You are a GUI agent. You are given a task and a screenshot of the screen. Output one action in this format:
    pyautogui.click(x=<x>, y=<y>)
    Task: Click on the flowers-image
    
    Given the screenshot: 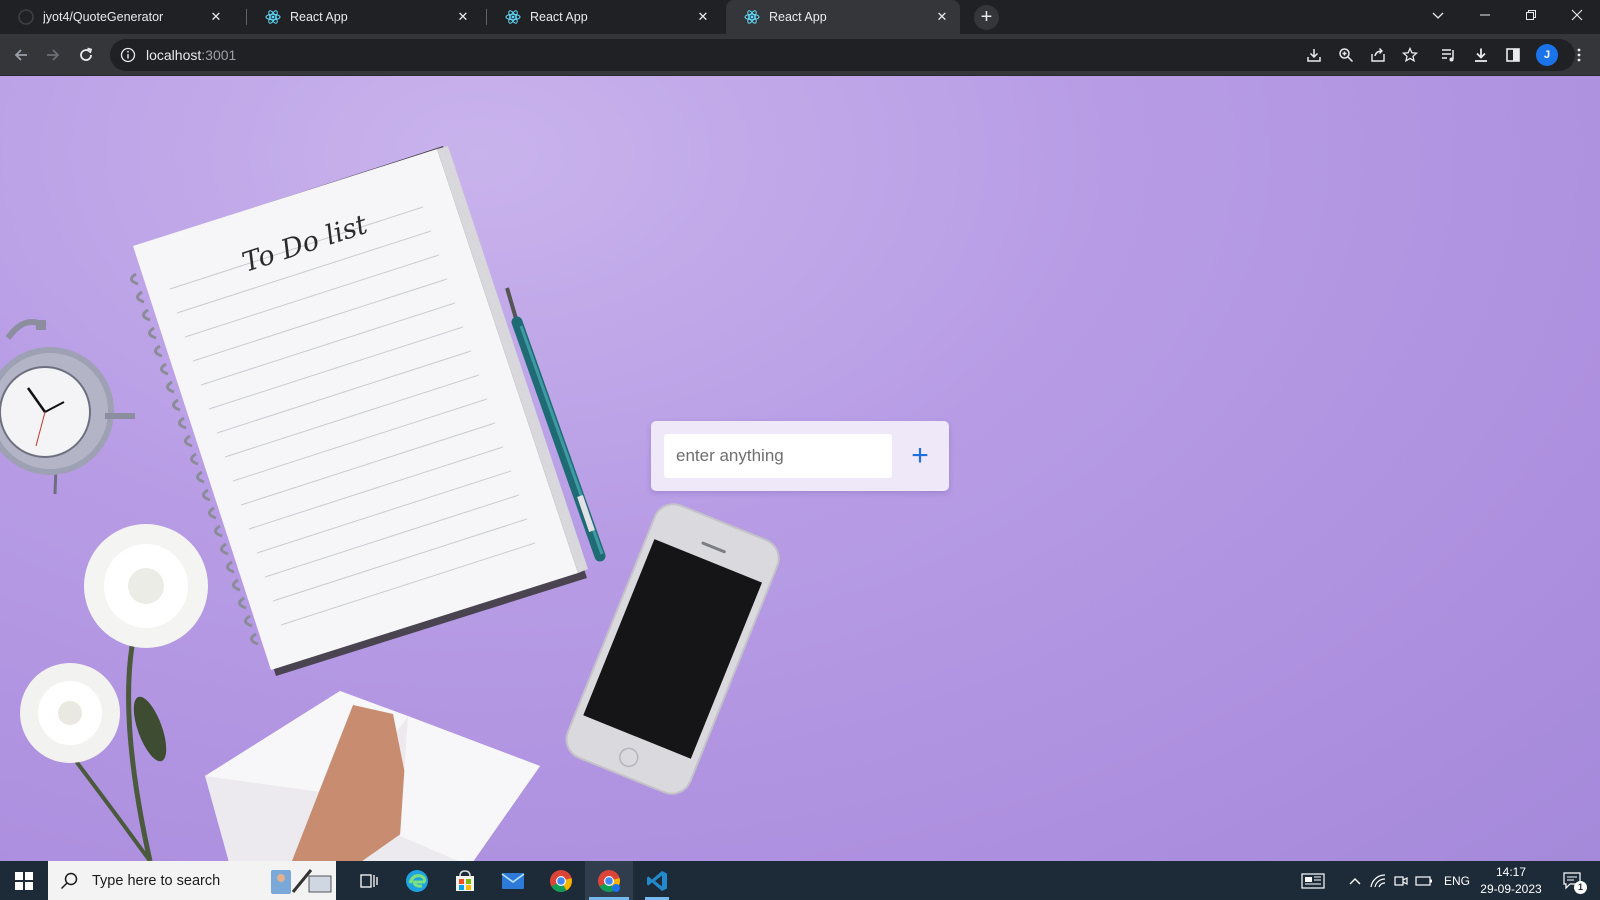 What is the action you would take?
    pyautogui.click(x=114, y=692)
    